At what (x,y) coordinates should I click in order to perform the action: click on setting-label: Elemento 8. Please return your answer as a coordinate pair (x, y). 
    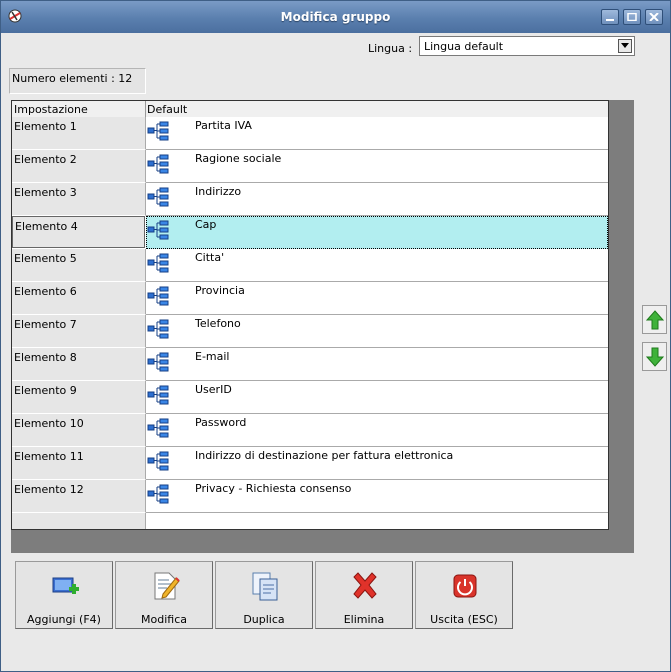
    Looking at the image, I should click on (45, 357).